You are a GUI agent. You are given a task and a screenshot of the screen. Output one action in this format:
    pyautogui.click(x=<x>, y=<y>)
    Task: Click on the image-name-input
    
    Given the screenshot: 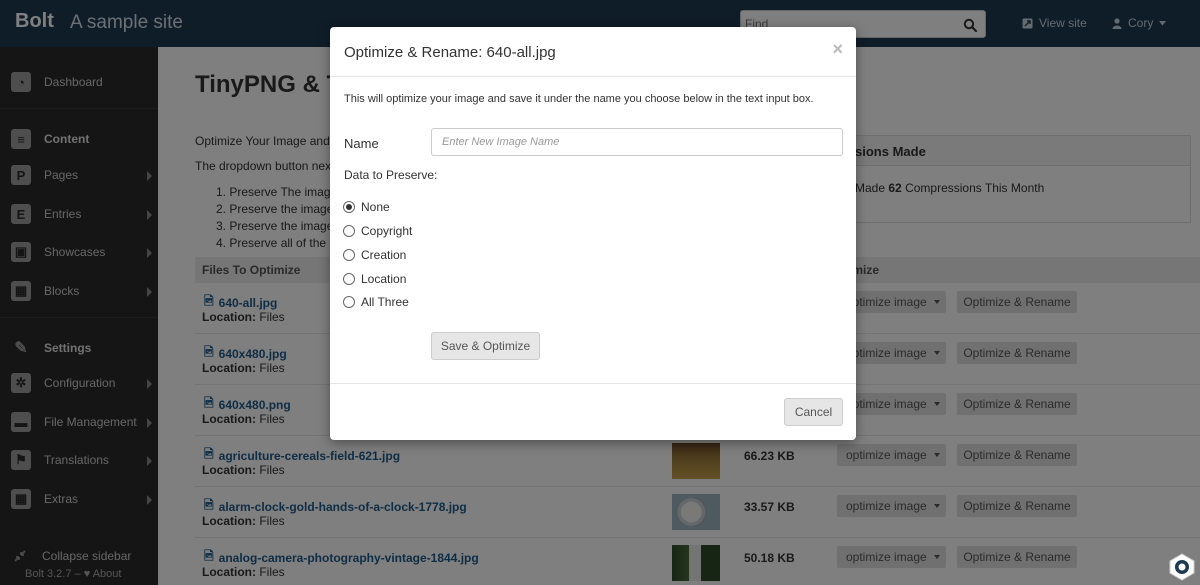 What is the action you would take?
    pyautogui.click(x=637, y=142)
    